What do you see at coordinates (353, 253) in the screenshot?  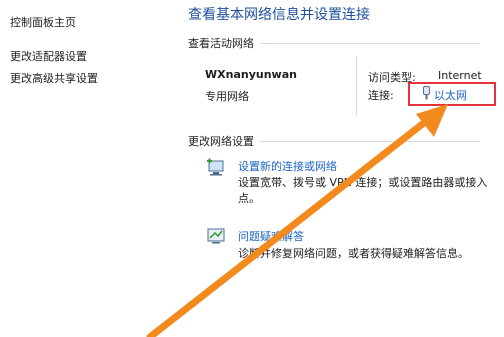 I see `troubleshoot-desc: 诊断并修复网络问题，或者获得疑难解答信息。` at bounding box center [353, 253].